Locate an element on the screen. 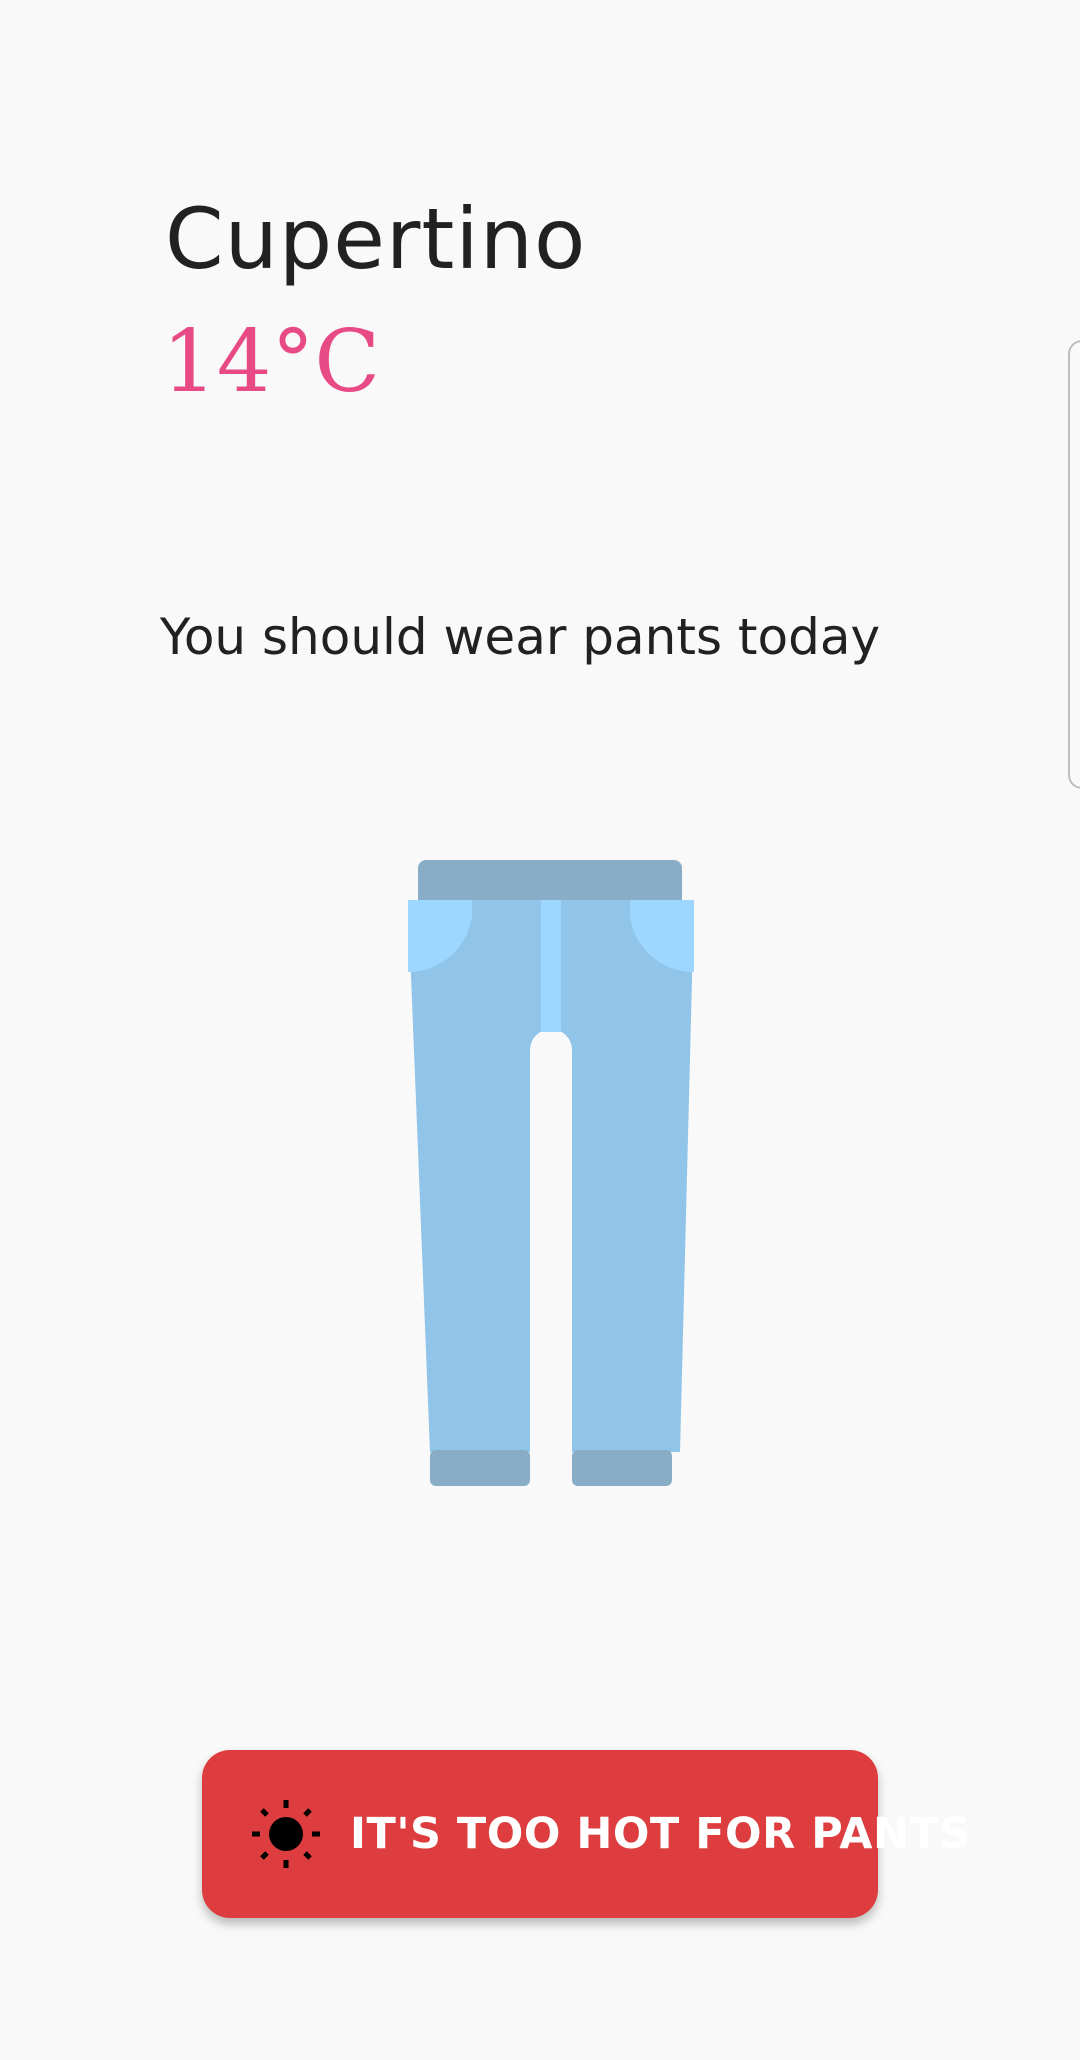 The image size is (1080, 2060). sun-icon is located at coordinates (286, 1834).